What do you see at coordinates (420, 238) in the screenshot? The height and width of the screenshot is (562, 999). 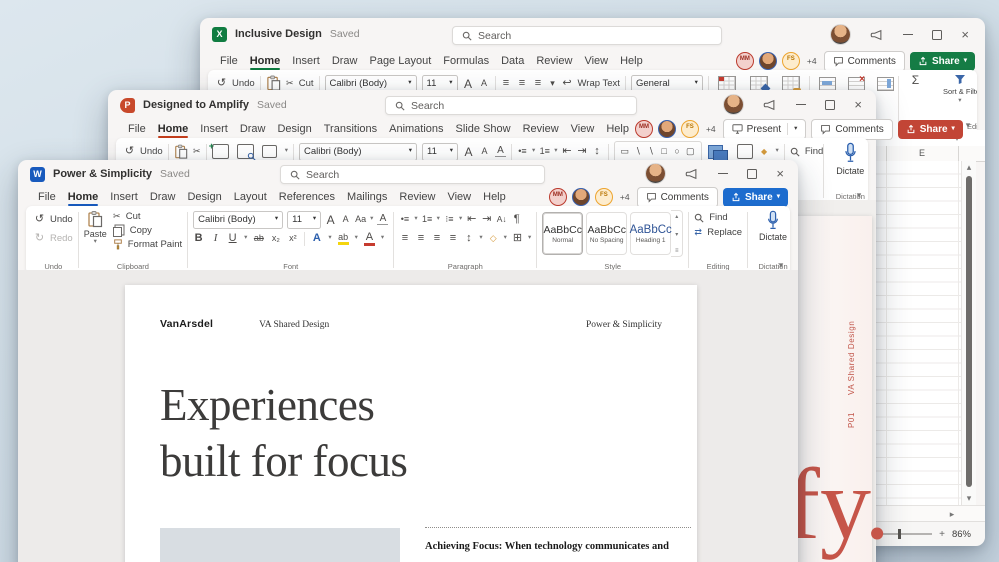 I see `align-center-button` at bounding box center [420, 238].